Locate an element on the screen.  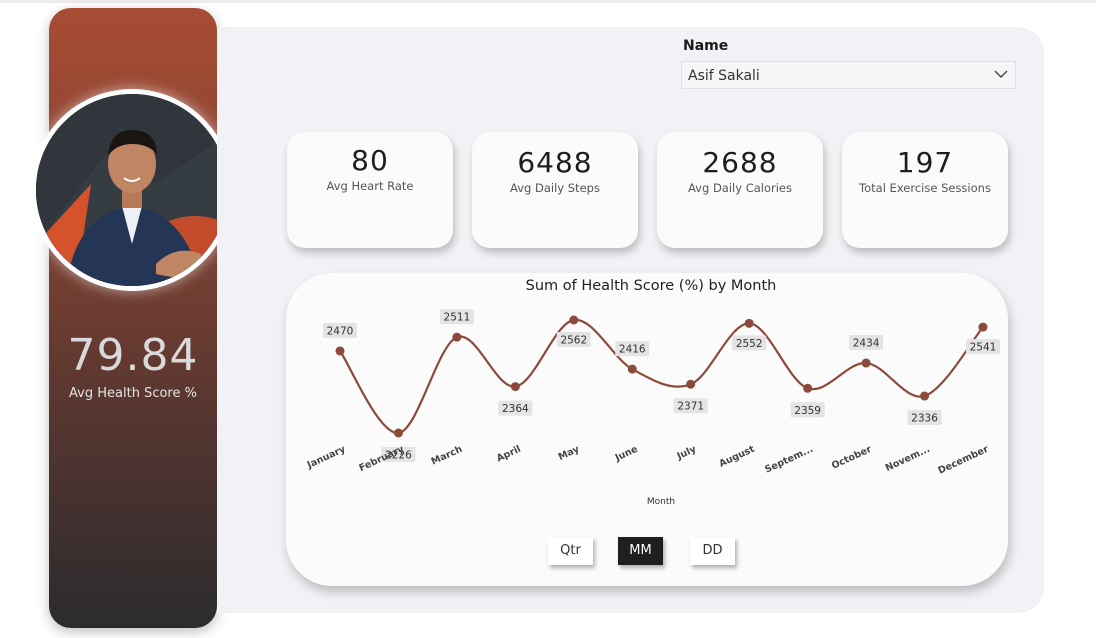
toggle-dd-button: DD is located at coordinates (712, 551).